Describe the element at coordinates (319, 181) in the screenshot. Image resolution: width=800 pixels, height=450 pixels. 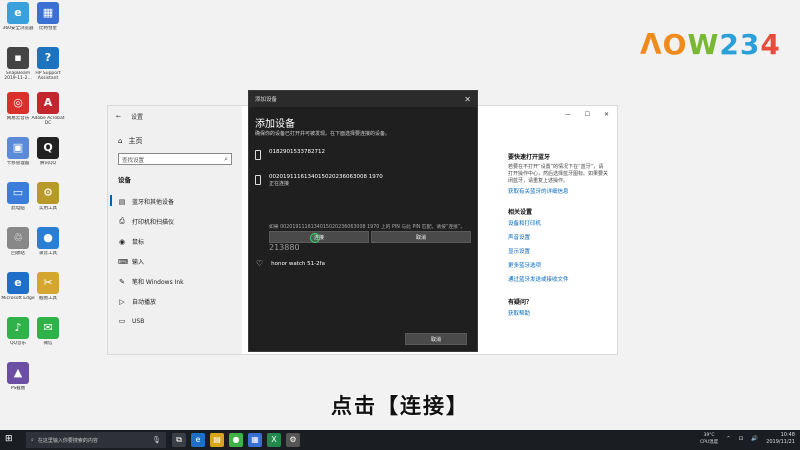
I see `device-item-selected: 0020191116134015020236063008 1970 正在连接` at that location.